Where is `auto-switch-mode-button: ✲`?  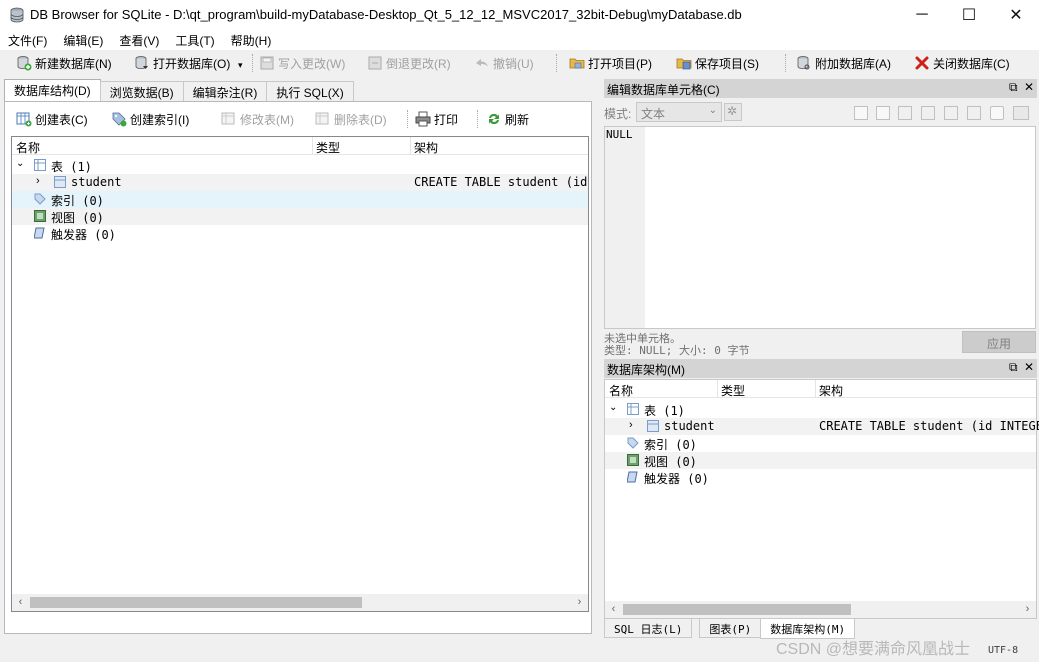 auto-switch-mode-button: ✲ is located at coordinates (733, 112).